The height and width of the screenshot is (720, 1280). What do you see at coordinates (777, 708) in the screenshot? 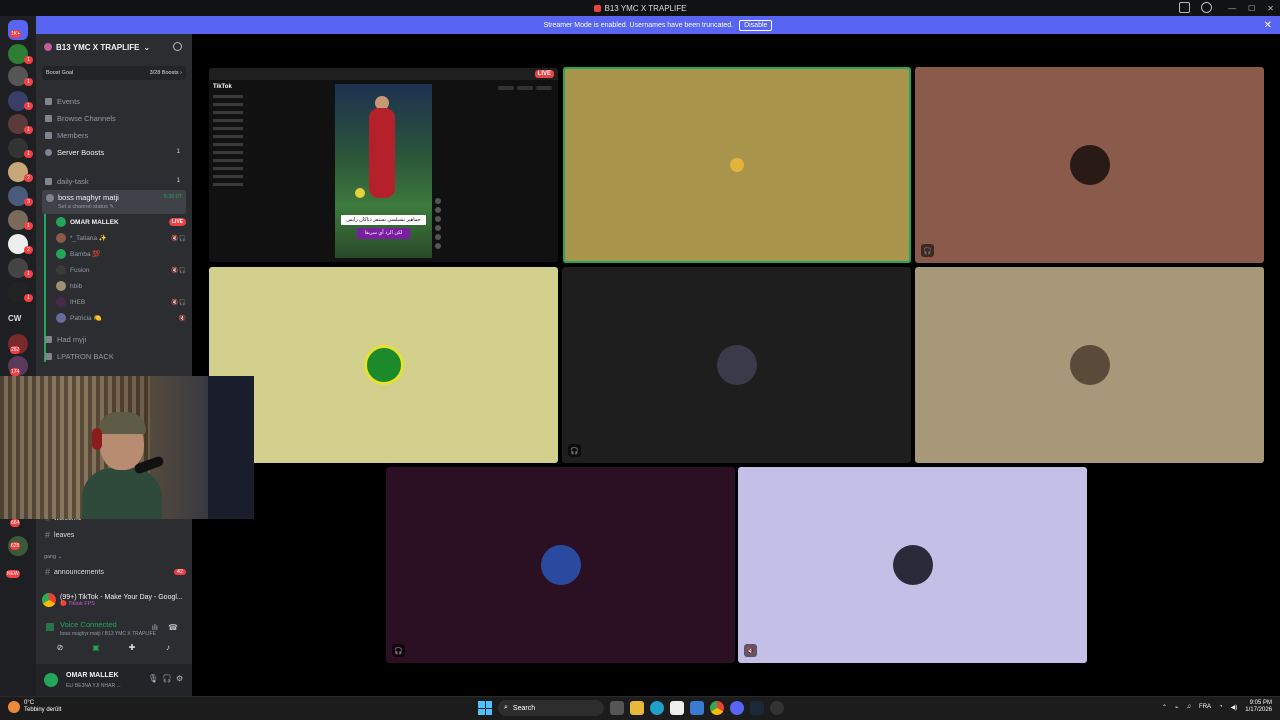
I see `obs-icon` at bounding box center [777, 708].